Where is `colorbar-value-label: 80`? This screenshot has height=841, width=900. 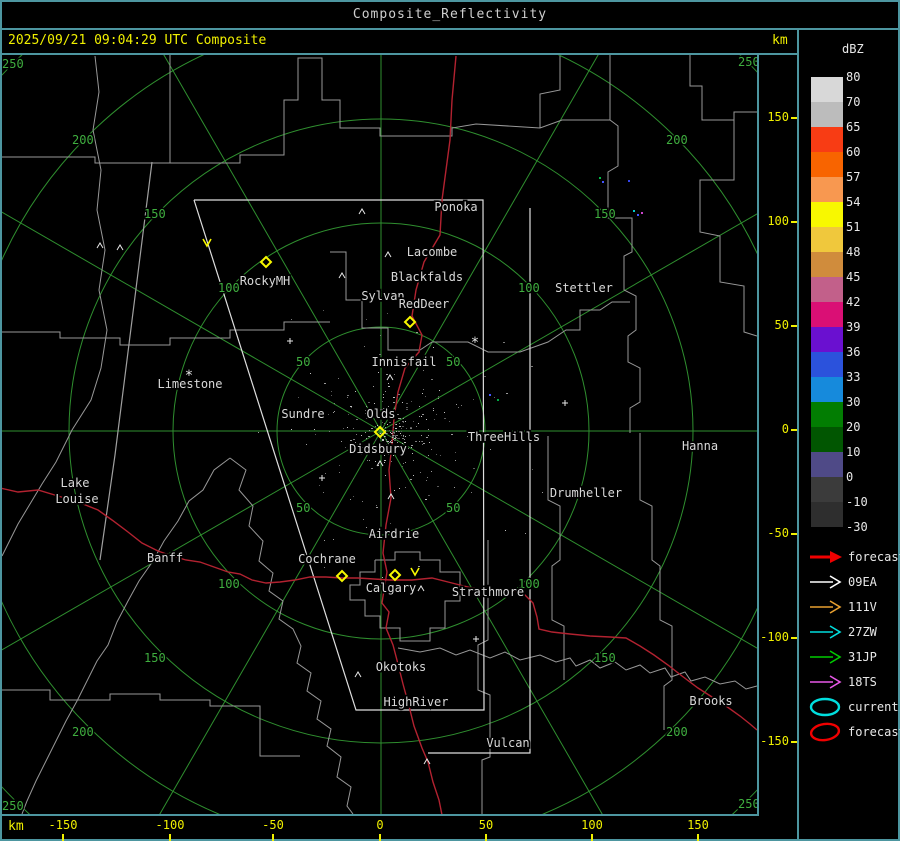 colorbar-value-label: 80 is located at coordinates (853, 77).